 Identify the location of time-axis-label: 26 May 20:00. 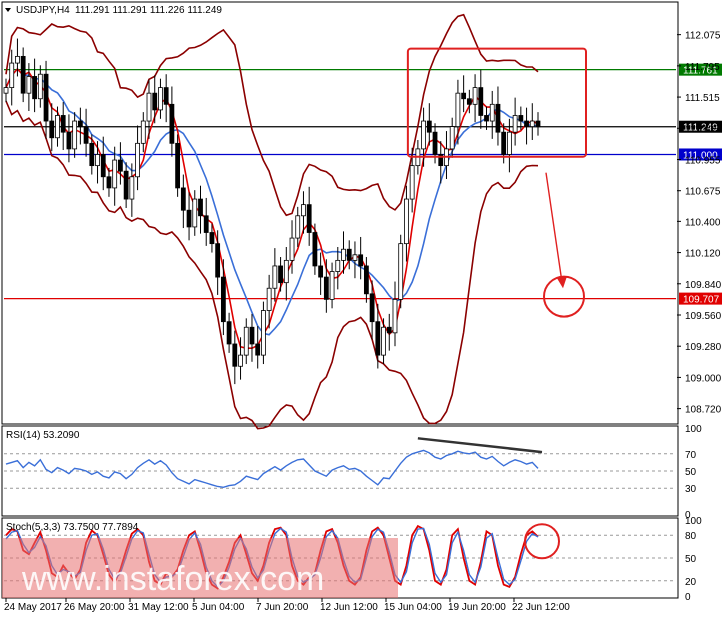
(94, 607).